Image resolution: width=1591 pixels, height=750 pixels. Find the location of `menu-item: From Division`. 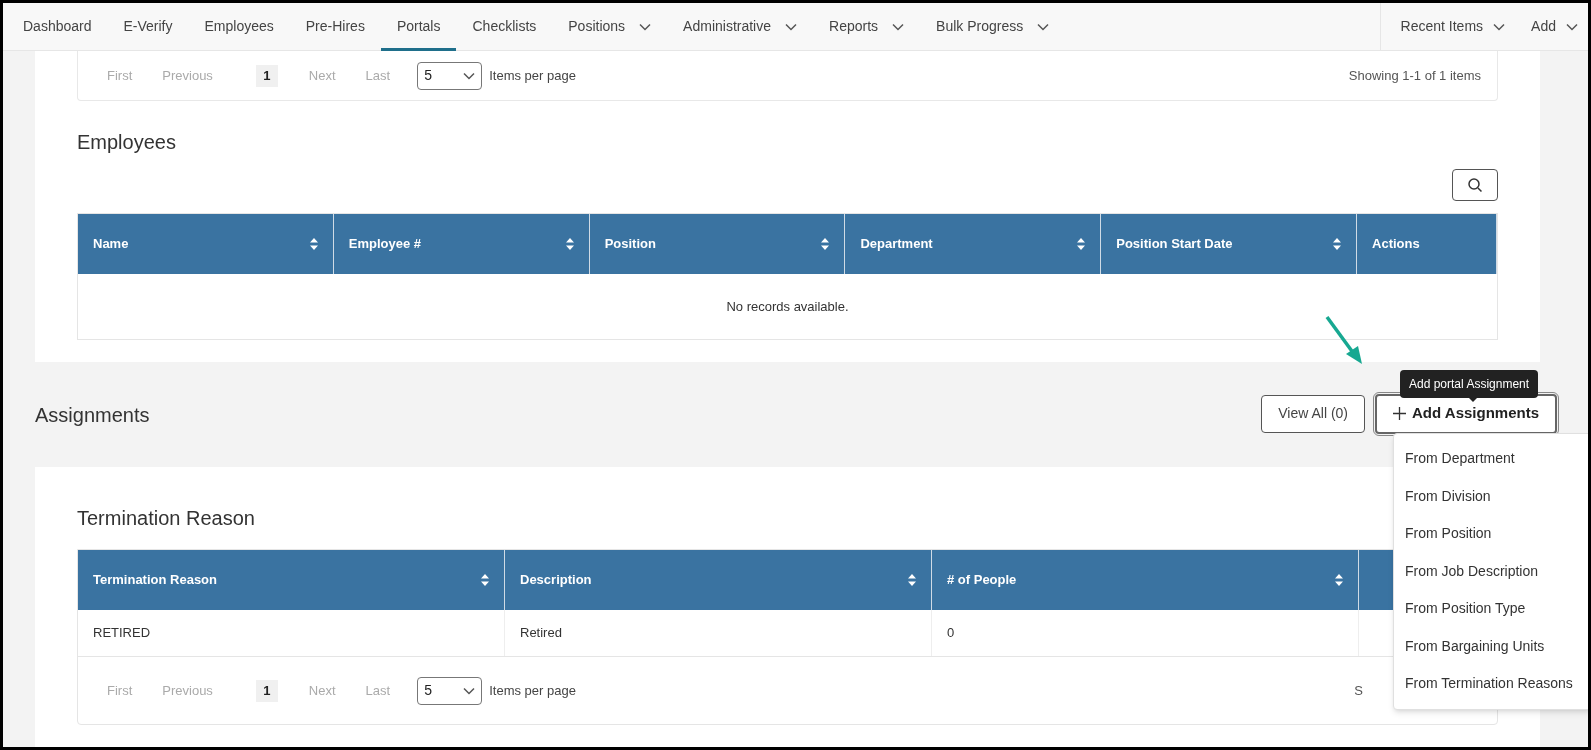

menu-item: From Division is located at coordinates (1491, 496).